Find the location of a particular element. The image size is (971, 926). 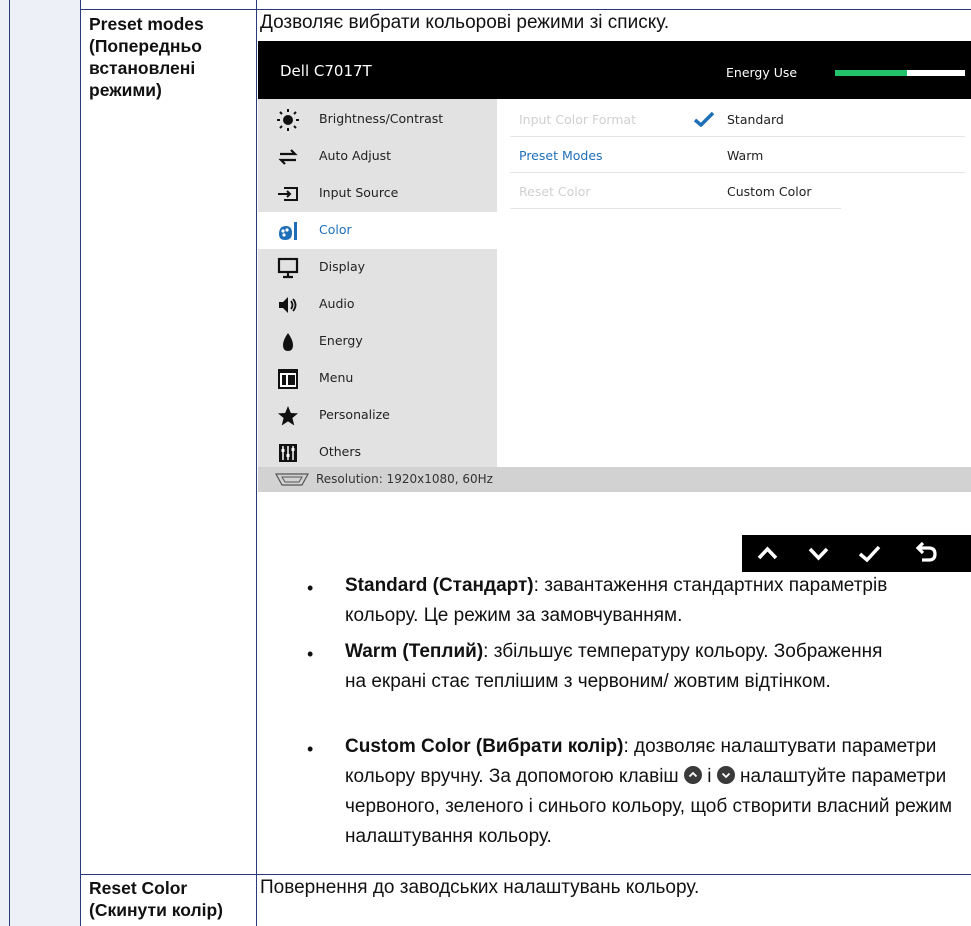

row-label-reset-color: Reset Color (Скинути колір) is located at coordinates (156, 899).